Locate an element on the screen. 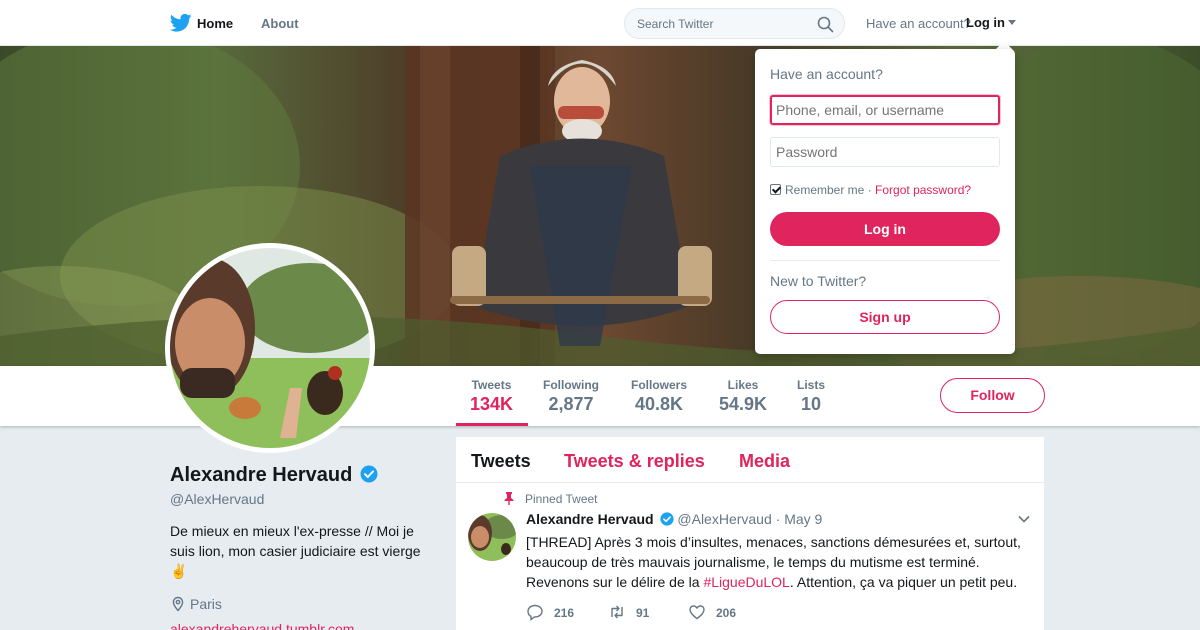  reply-icon is located at coordinates (535, 612).